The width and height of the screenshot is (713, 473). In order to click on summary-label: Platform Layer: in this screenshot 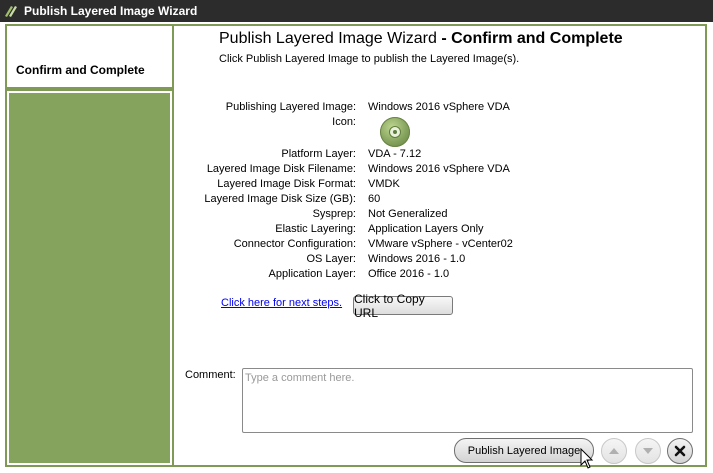, I will do `click(318, 154)`.